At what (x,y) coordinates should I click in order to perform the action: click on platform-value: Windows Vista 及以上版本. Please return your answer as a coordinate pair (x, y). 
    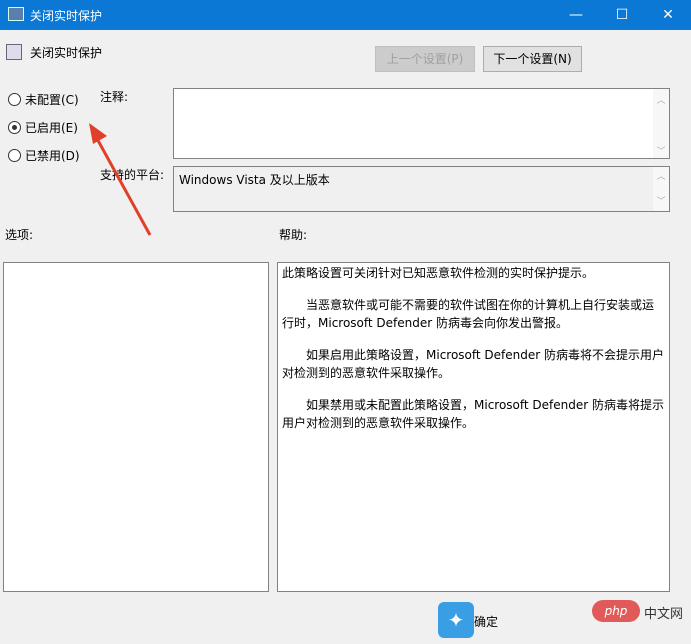
    Looking at the image, I should click on (254, 180).